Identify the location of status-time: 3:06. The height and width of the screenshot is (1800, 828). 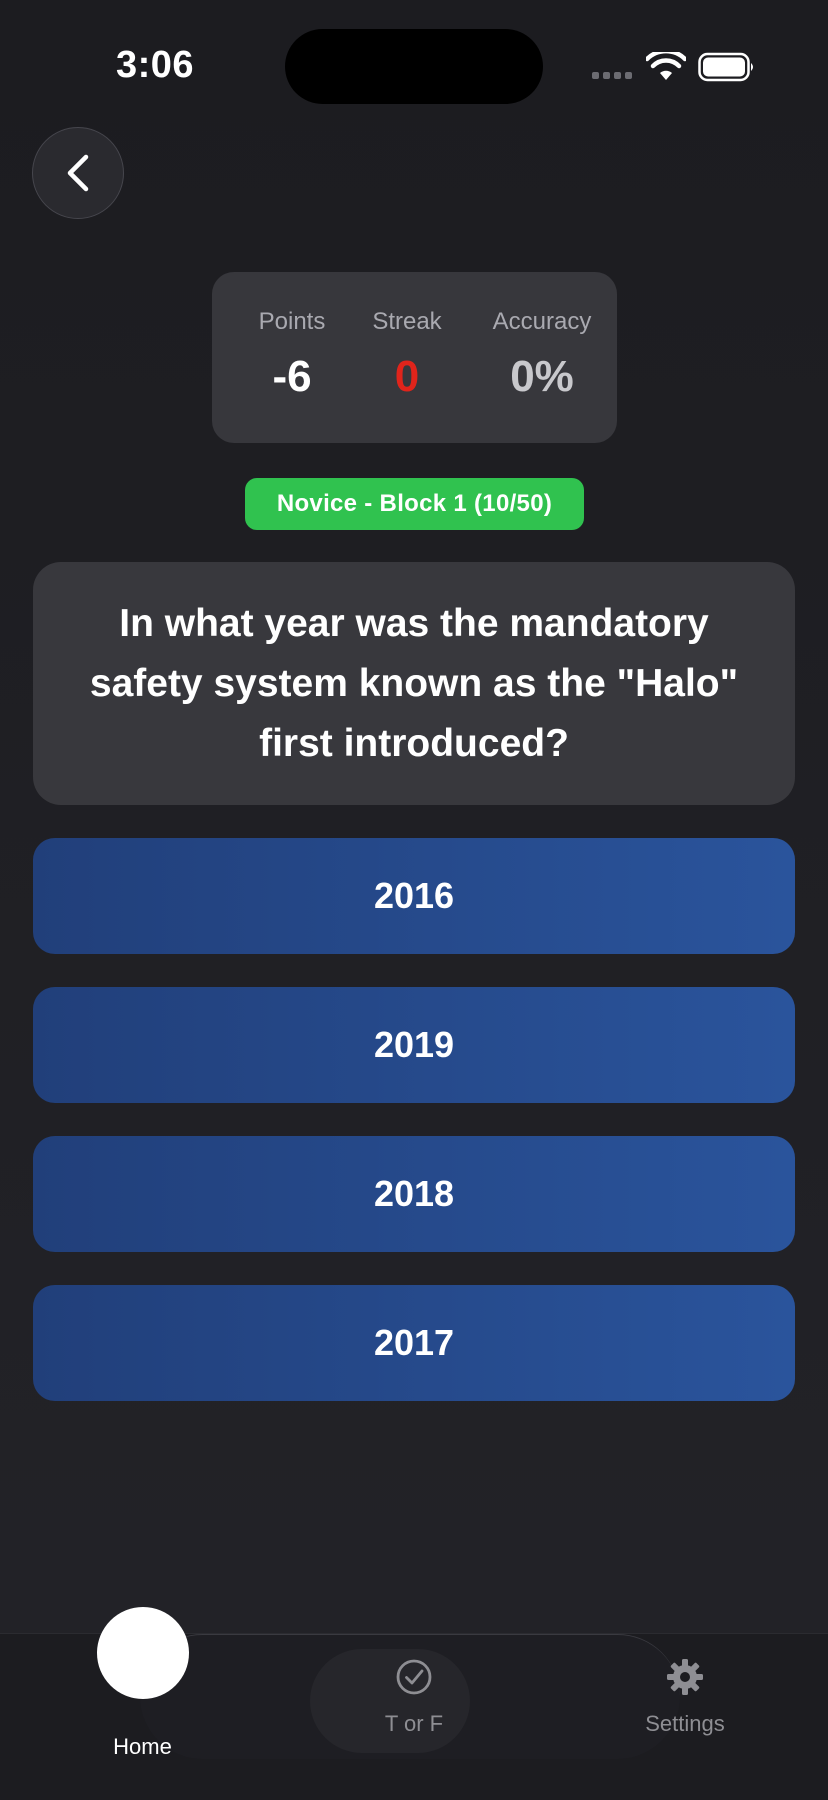
(155, 65).